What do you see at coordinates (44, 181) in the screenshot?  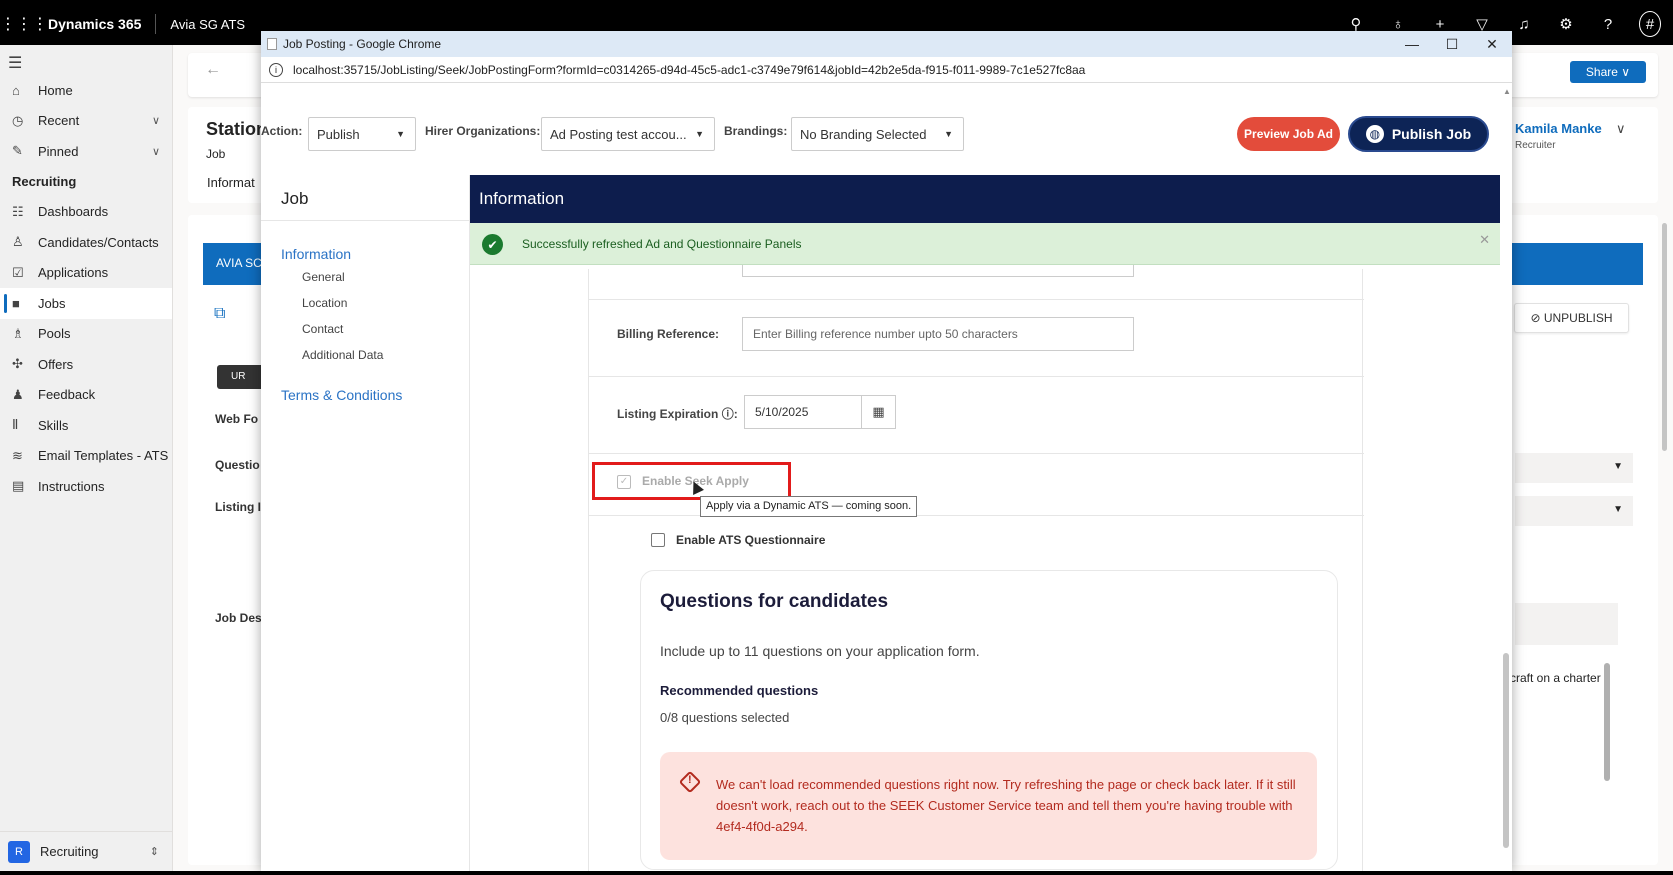 I see `nav-group-recruiting: Recruiting` at bounding box center [44, 181].